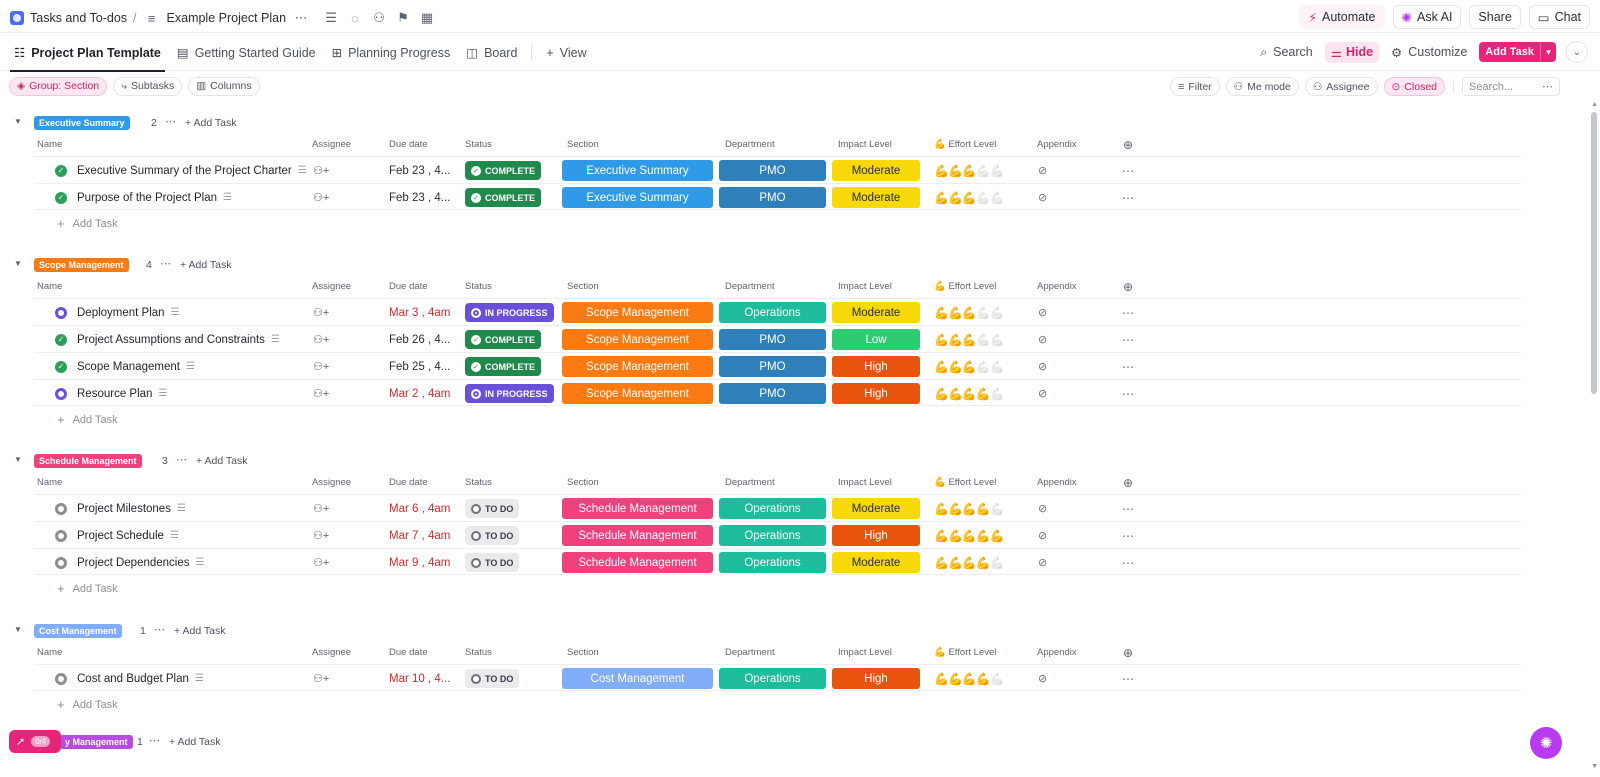  What do you see at coordinates (114, 394) in the screenshot?
I see `task-name: Resource Plan` at bounding box center [114, 394].